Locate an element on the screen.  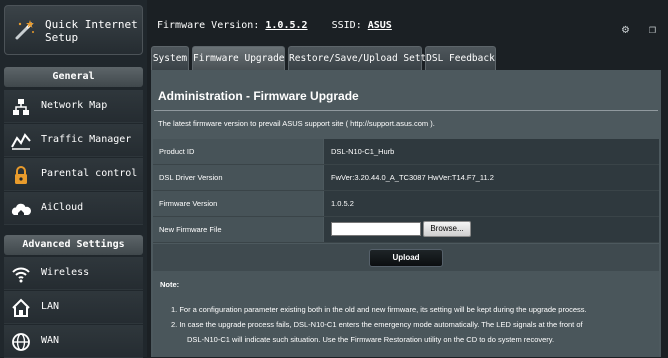
row-label: New Firmware File is located at coordinates (238, 229).